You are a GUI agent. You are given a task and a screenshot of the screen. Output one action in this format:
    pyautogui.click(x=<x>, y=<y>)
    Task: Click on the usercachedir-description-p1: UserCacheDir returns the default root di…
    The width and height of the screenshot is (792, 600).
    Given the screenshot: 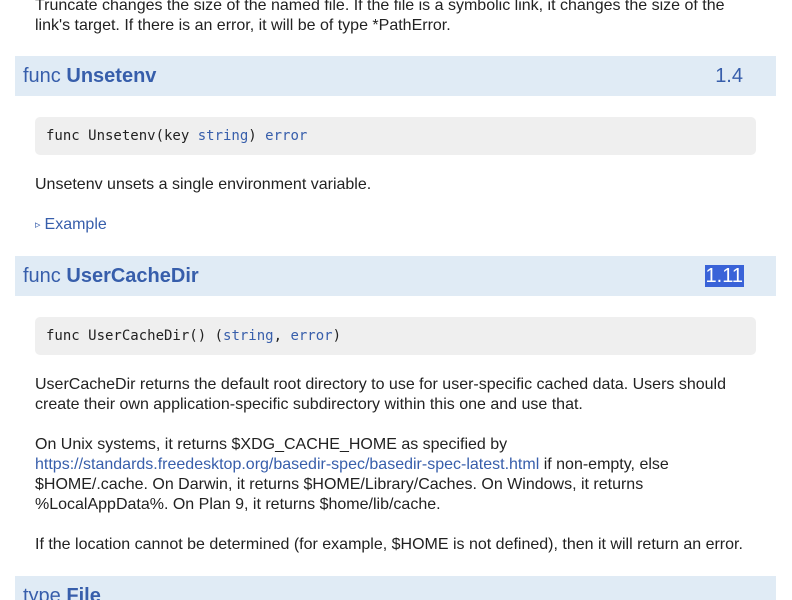 What is the action you would take?
    pyautogui.click(x=395, y=395)
    